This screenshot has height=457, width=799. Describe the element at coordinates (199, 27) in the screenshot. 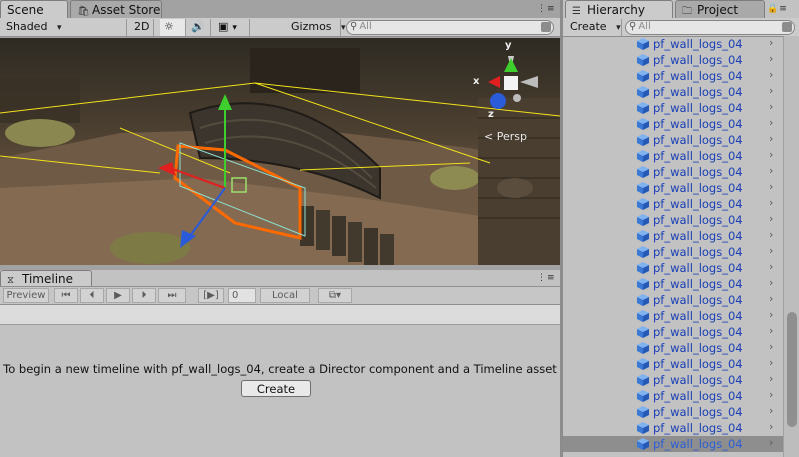

I see `audio-toggle: 🔊` at that location.